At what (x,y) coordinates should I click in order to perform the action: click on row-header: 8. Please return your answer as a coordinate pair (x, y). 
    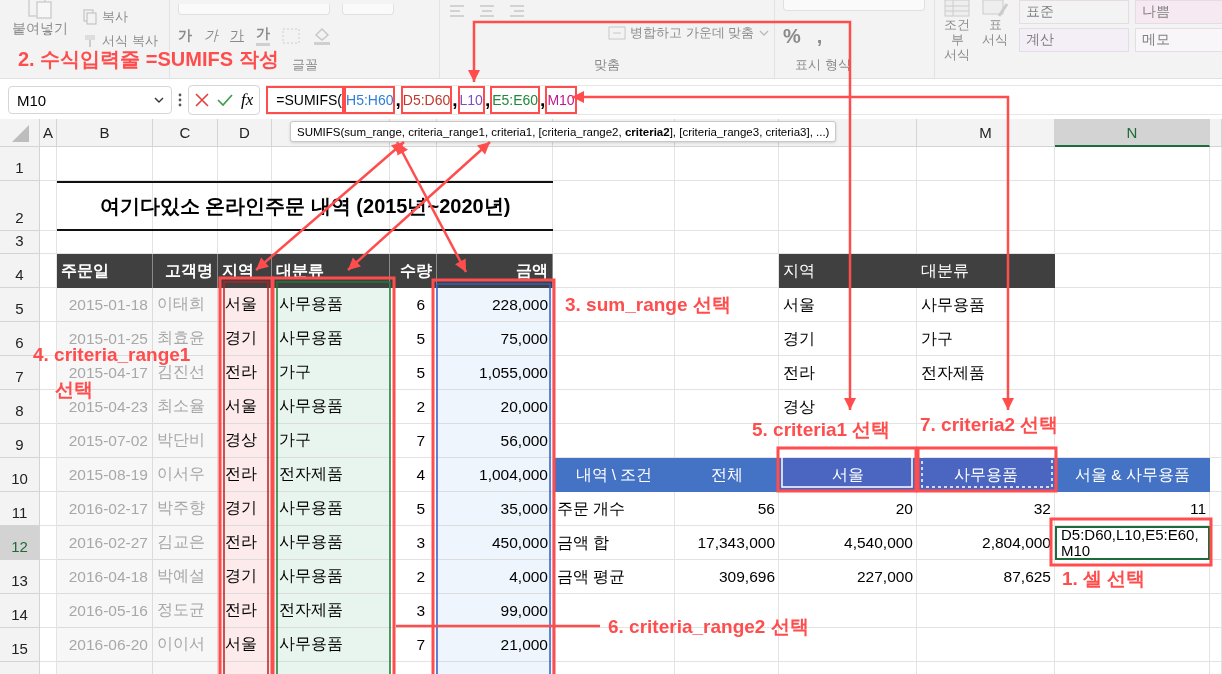
    Looking at the image, I should click on (20, 407).